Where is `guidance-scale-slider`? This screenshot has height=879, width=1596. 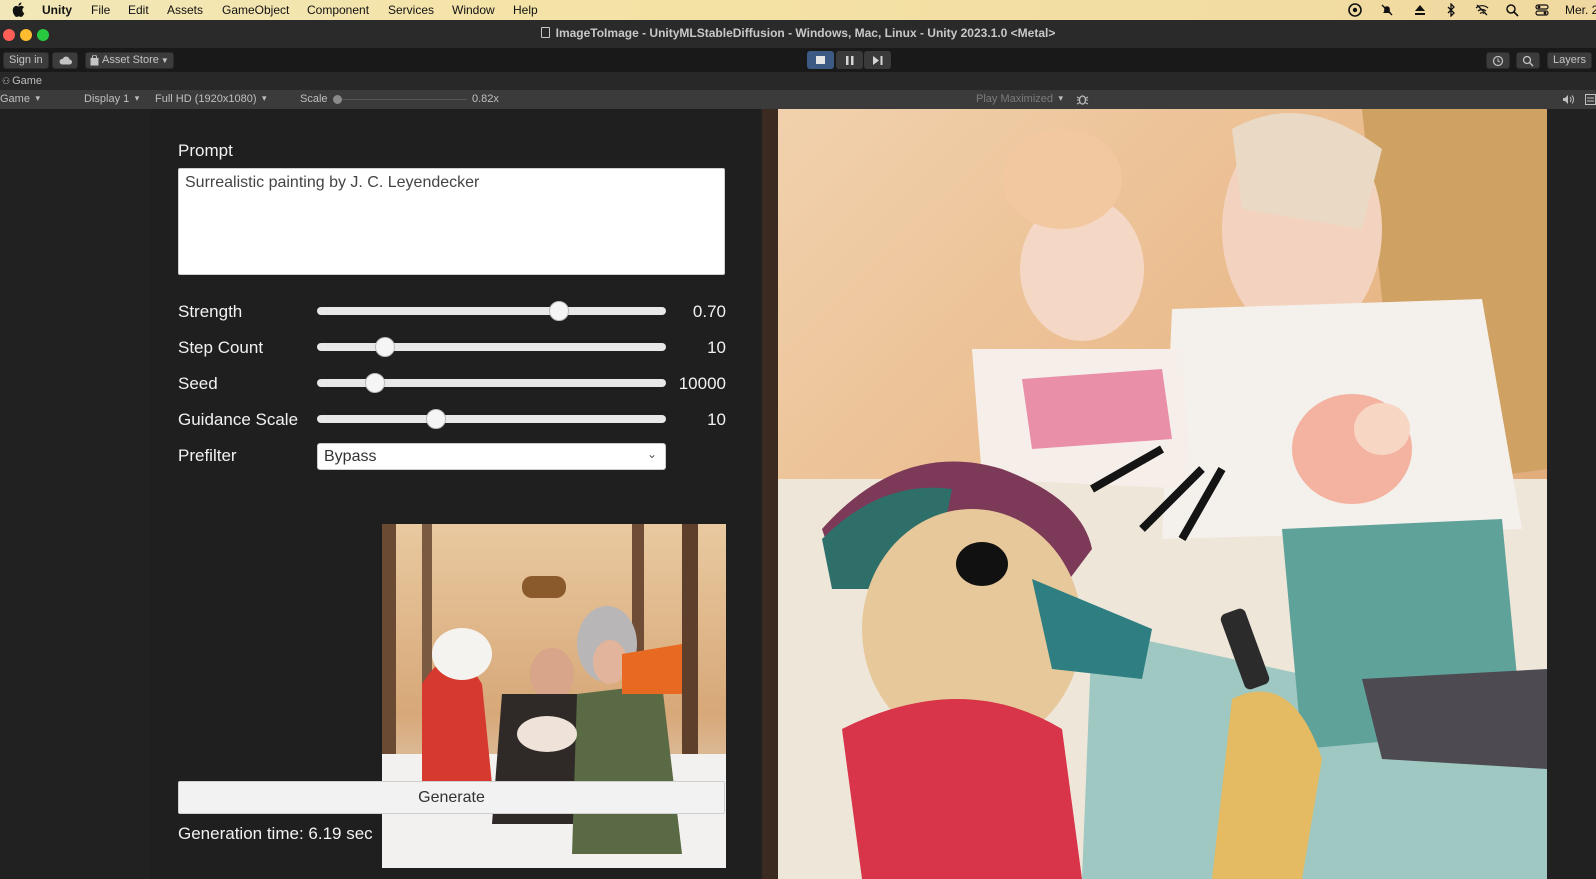 guidance-scale-slider is located at coordinates (491, 419).